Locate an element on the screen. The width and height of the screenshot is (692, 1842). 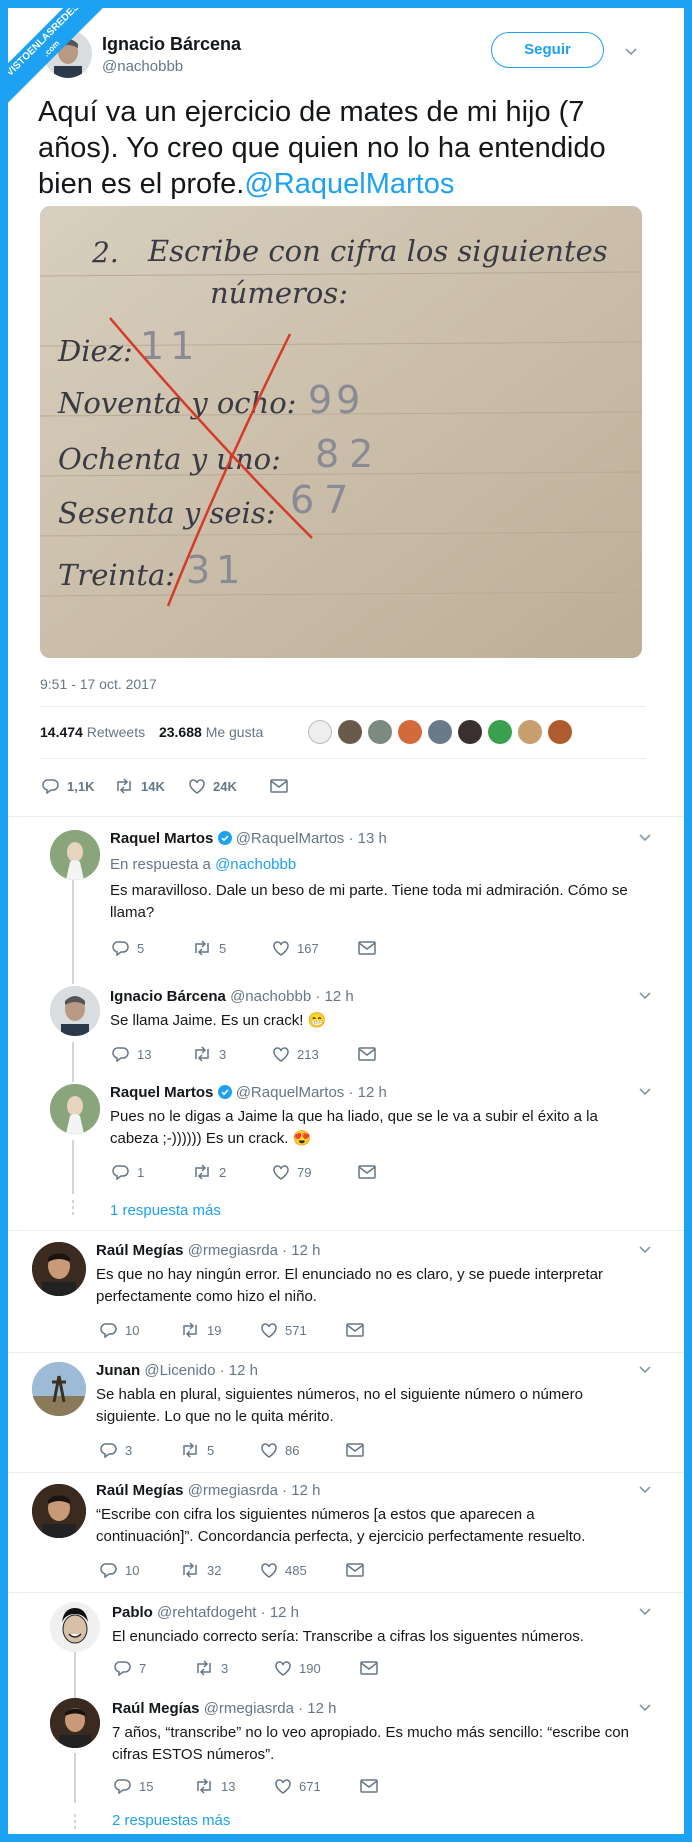
reply-author-name: Pablo is located at coordinates (132, 1612).